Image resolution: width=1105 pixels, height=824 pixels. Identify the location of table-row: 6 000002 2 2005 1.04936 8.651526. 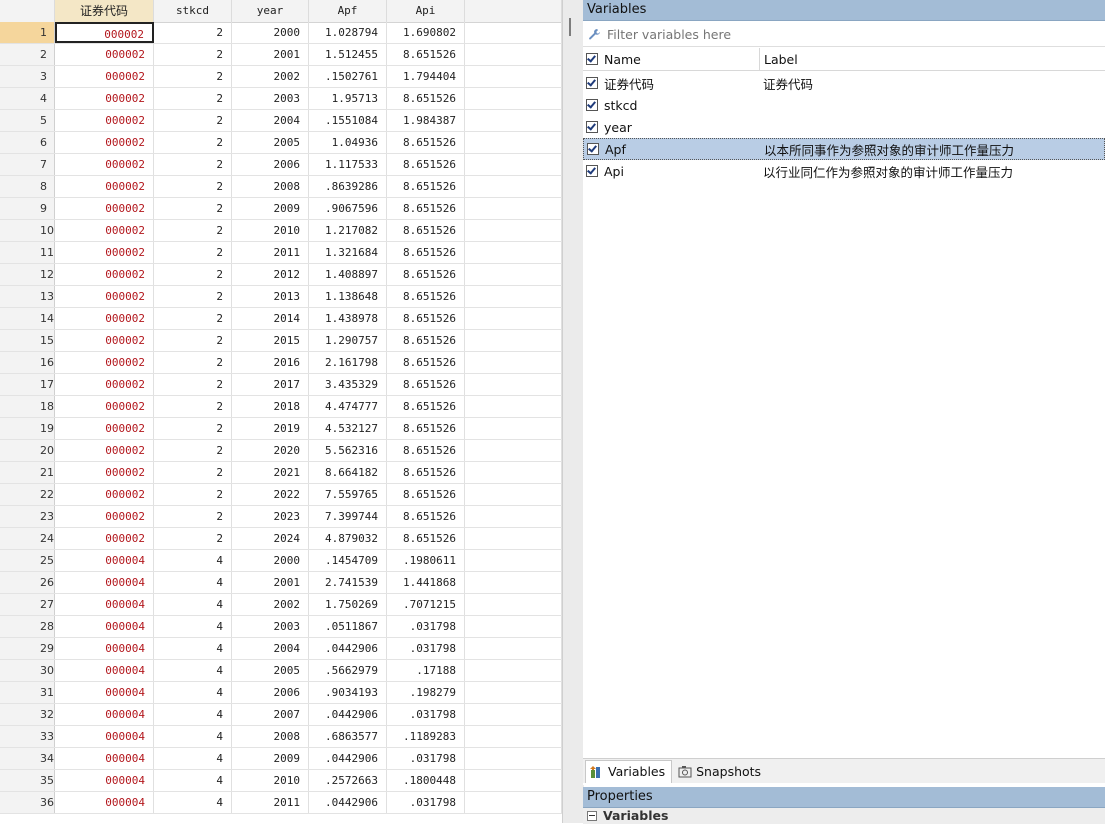
(281, 143).